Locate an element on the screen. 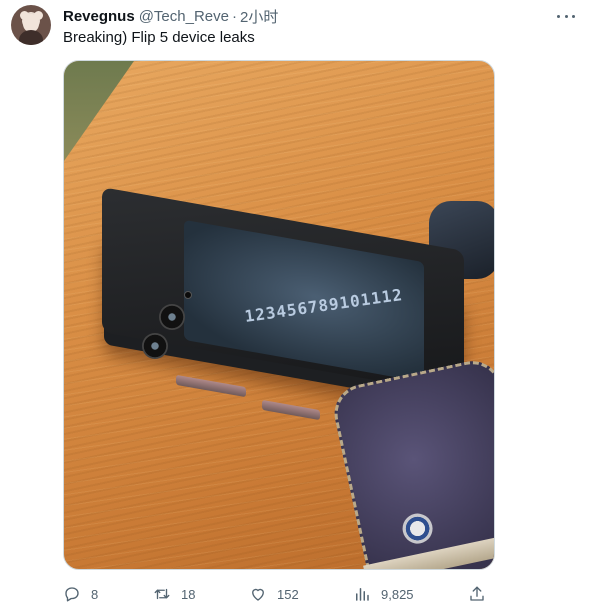  more-options-button is located at coordinates (566, 16).